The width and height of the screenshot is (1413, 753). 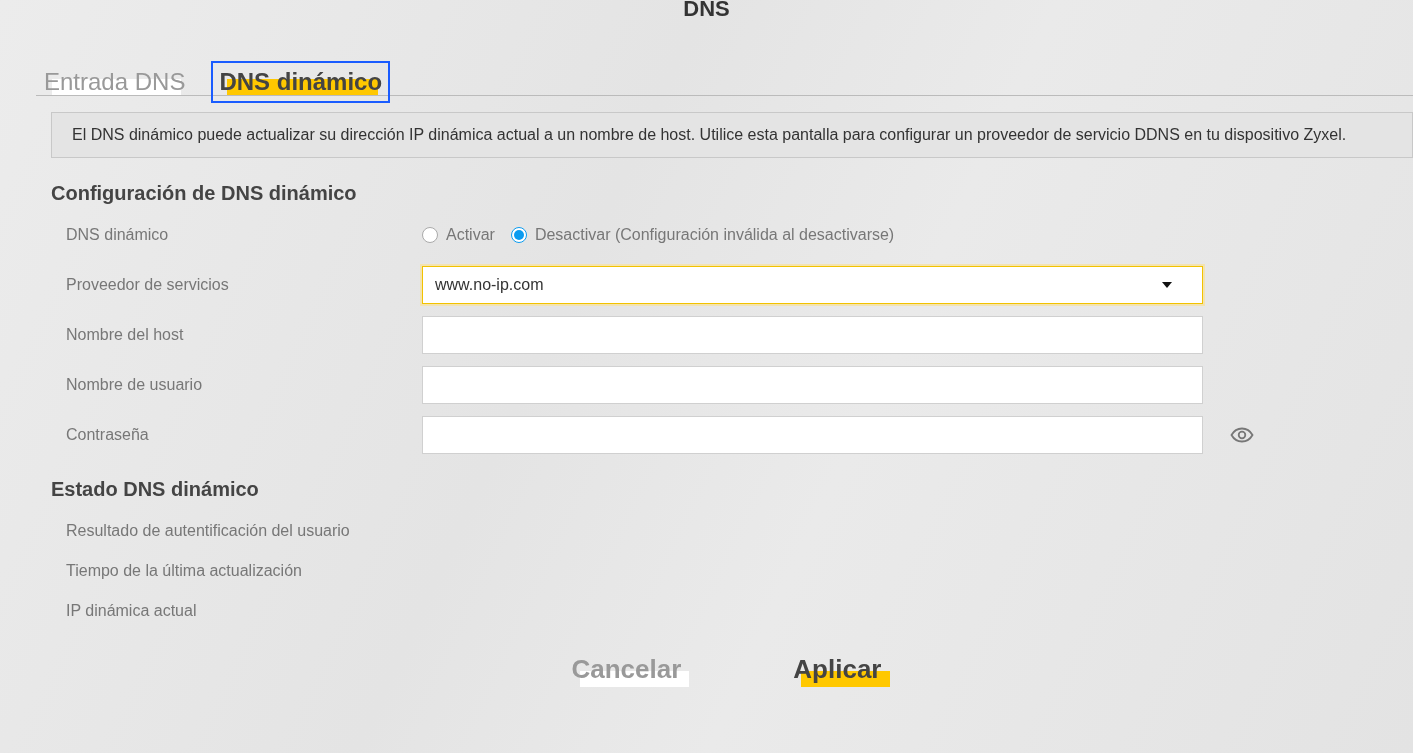 What do you see at coordinates (117, 235) in the screenshot?
I see `field-label: DNS dinámico` at bounding box center [117, 235].